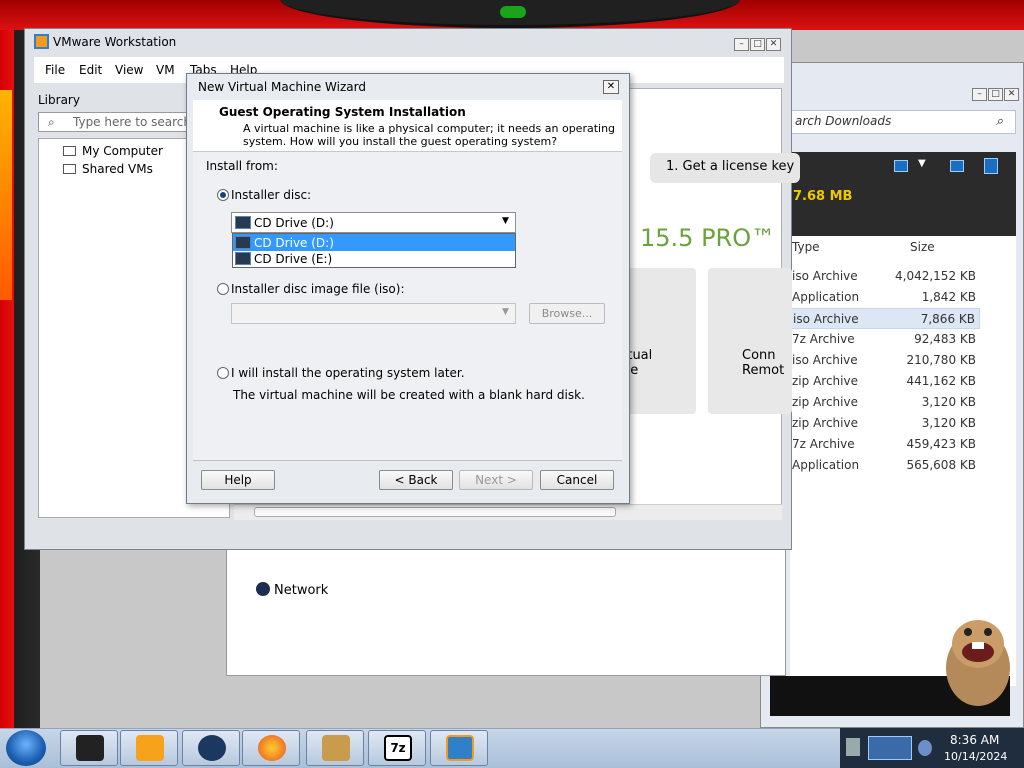 The image size is (1024, 768). Describe the element at coordinates (115, 42) in the screenshot. I see `window-title-text: VMware Workstation` at that location.